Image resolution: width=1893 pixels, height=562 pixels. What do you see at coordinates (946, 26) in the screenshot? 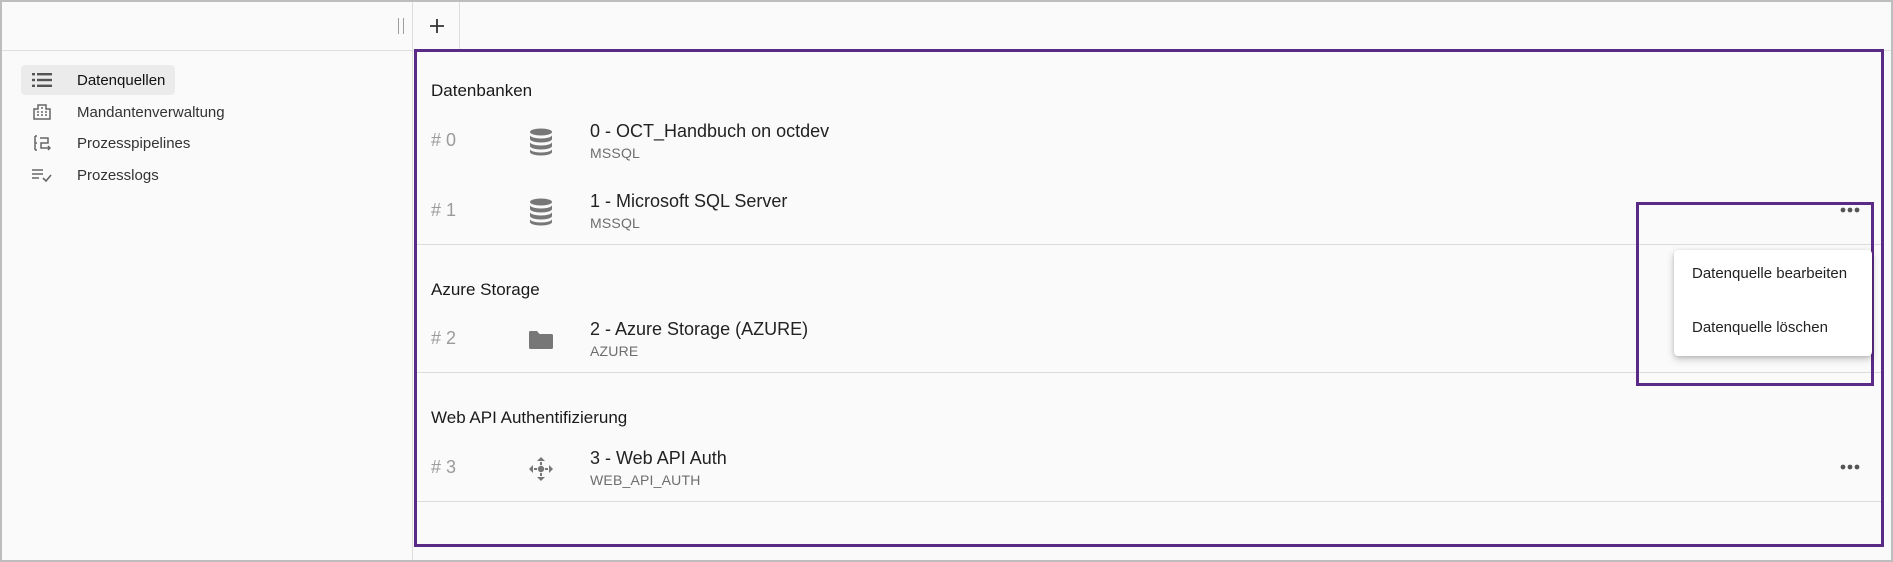
I see `top-toolbar` at bounding box center [946, 26].